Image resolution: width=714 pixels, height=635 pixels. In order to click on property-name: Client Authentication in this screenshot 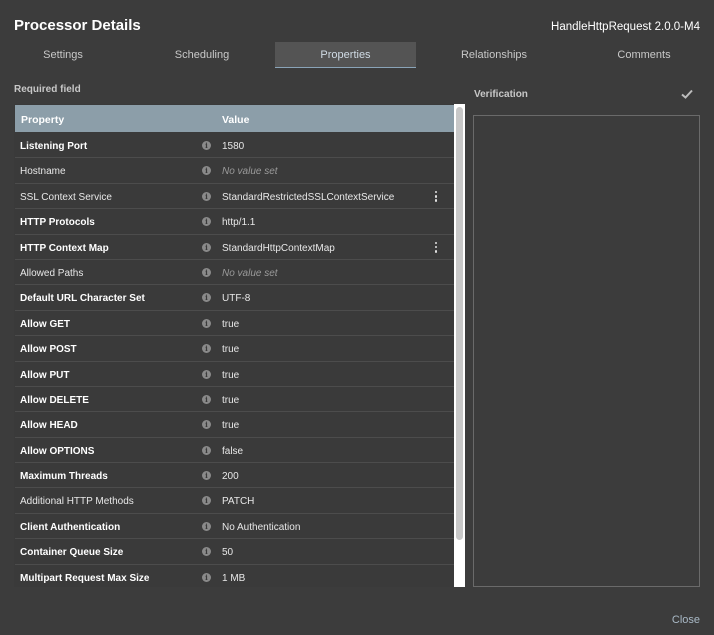, I will do `click(70, 527)`.